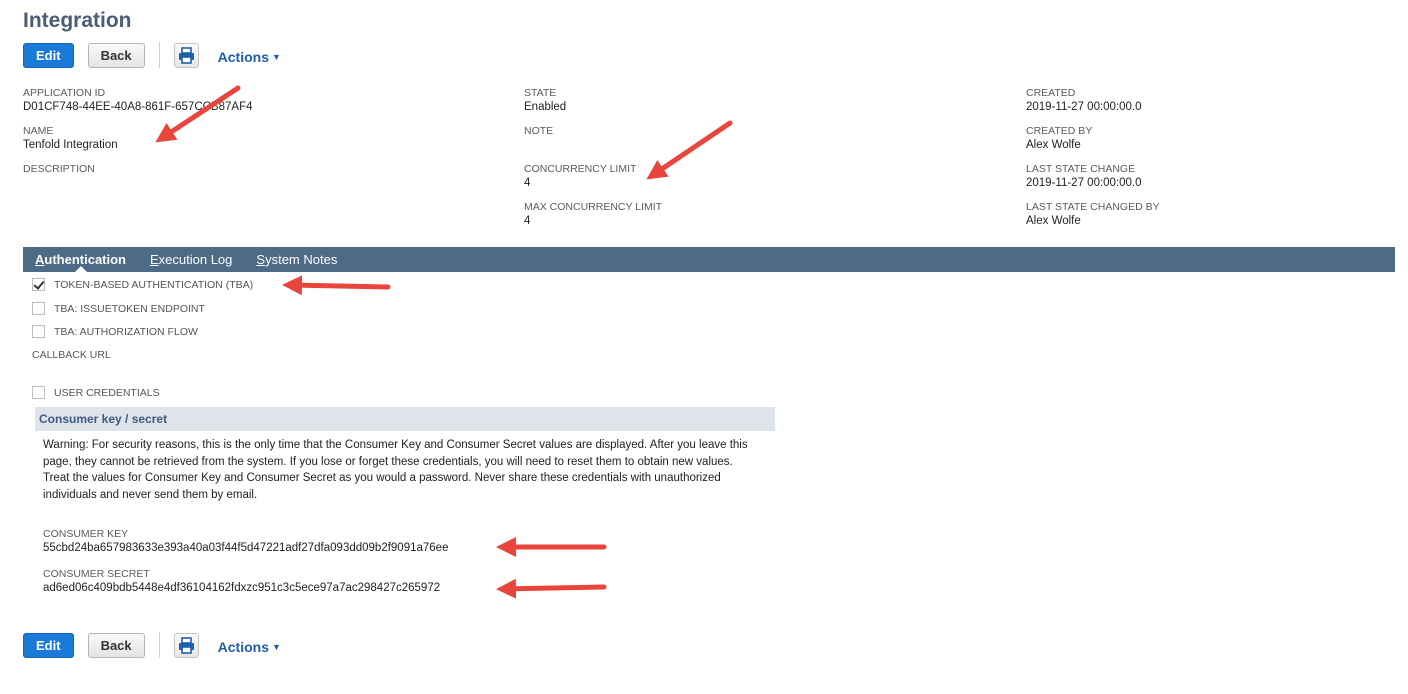  What do you see at coordinates (59, 169) in the screenshot?
I see `field-label: DESCRIPTION` at bounding box center [59, 169].